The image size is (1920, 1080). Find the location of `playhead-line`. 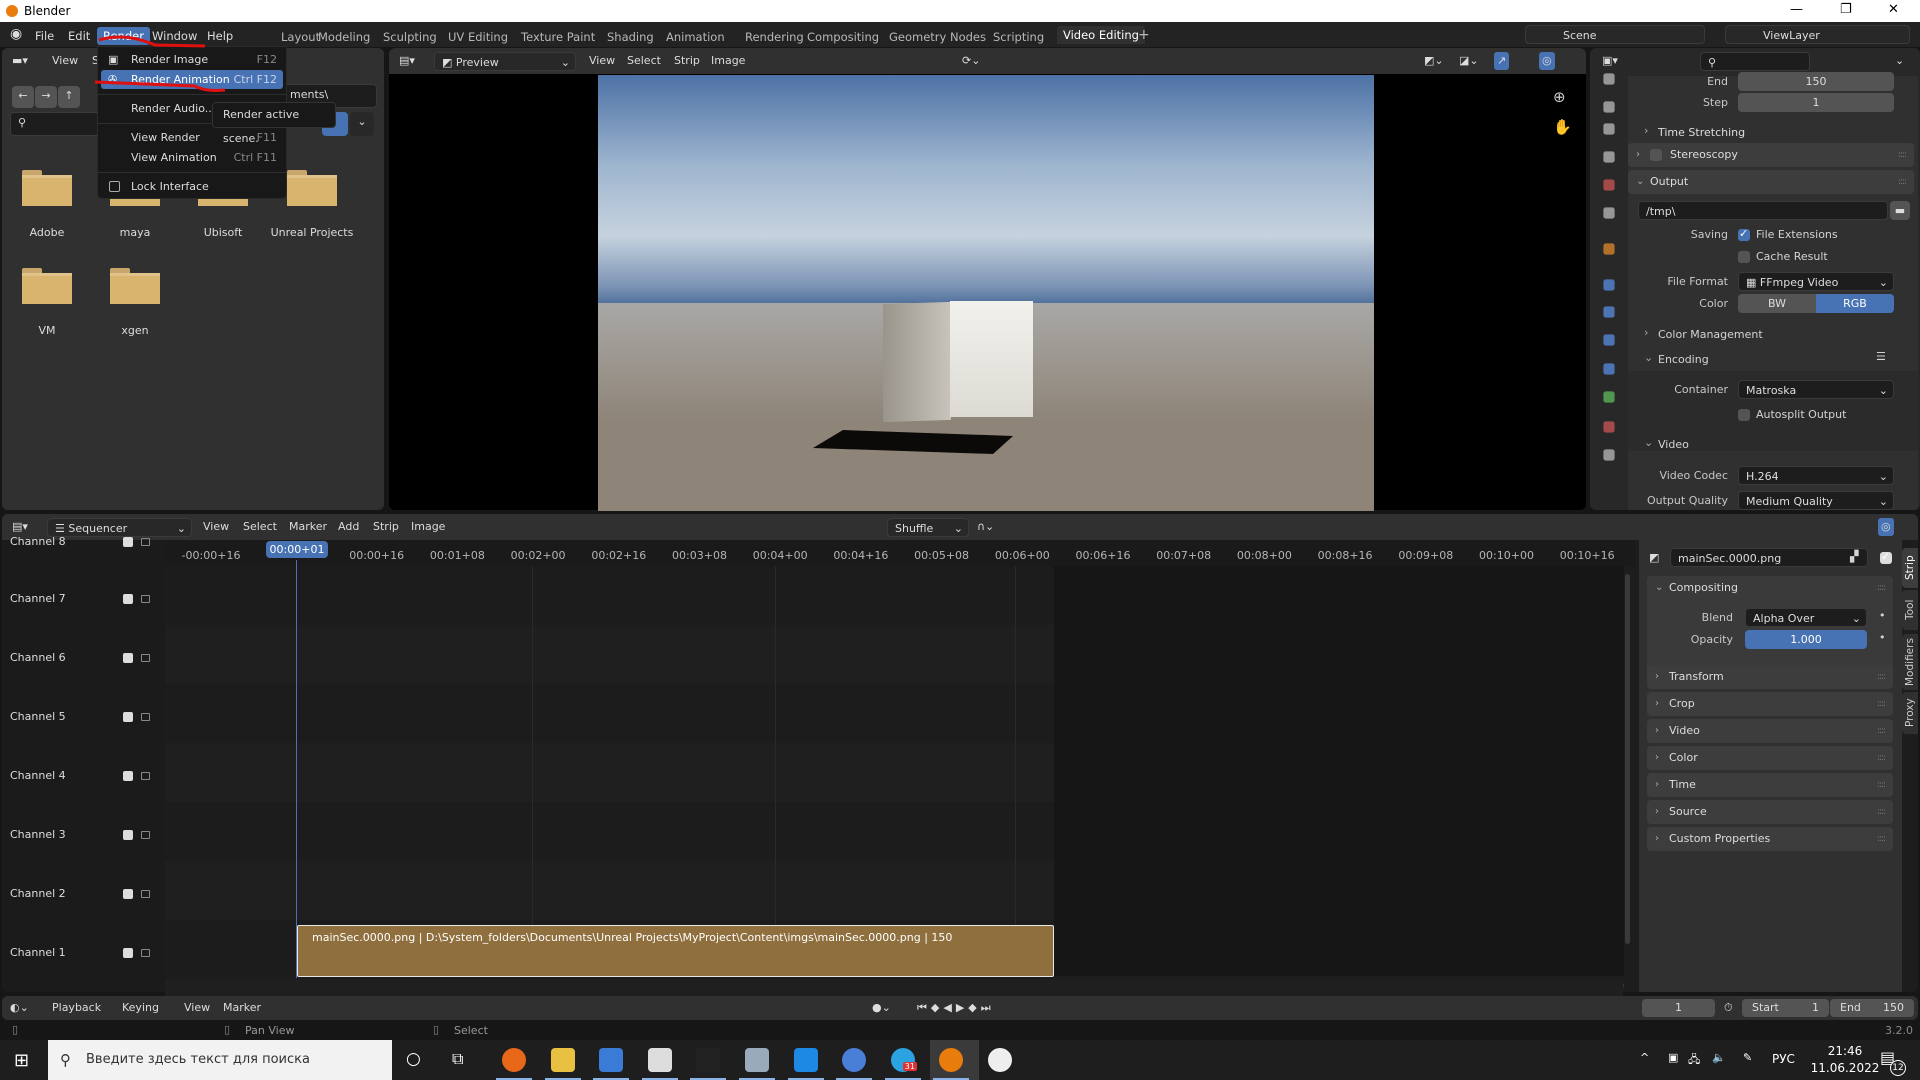

playhead-line is located at coordinates (296, 769).